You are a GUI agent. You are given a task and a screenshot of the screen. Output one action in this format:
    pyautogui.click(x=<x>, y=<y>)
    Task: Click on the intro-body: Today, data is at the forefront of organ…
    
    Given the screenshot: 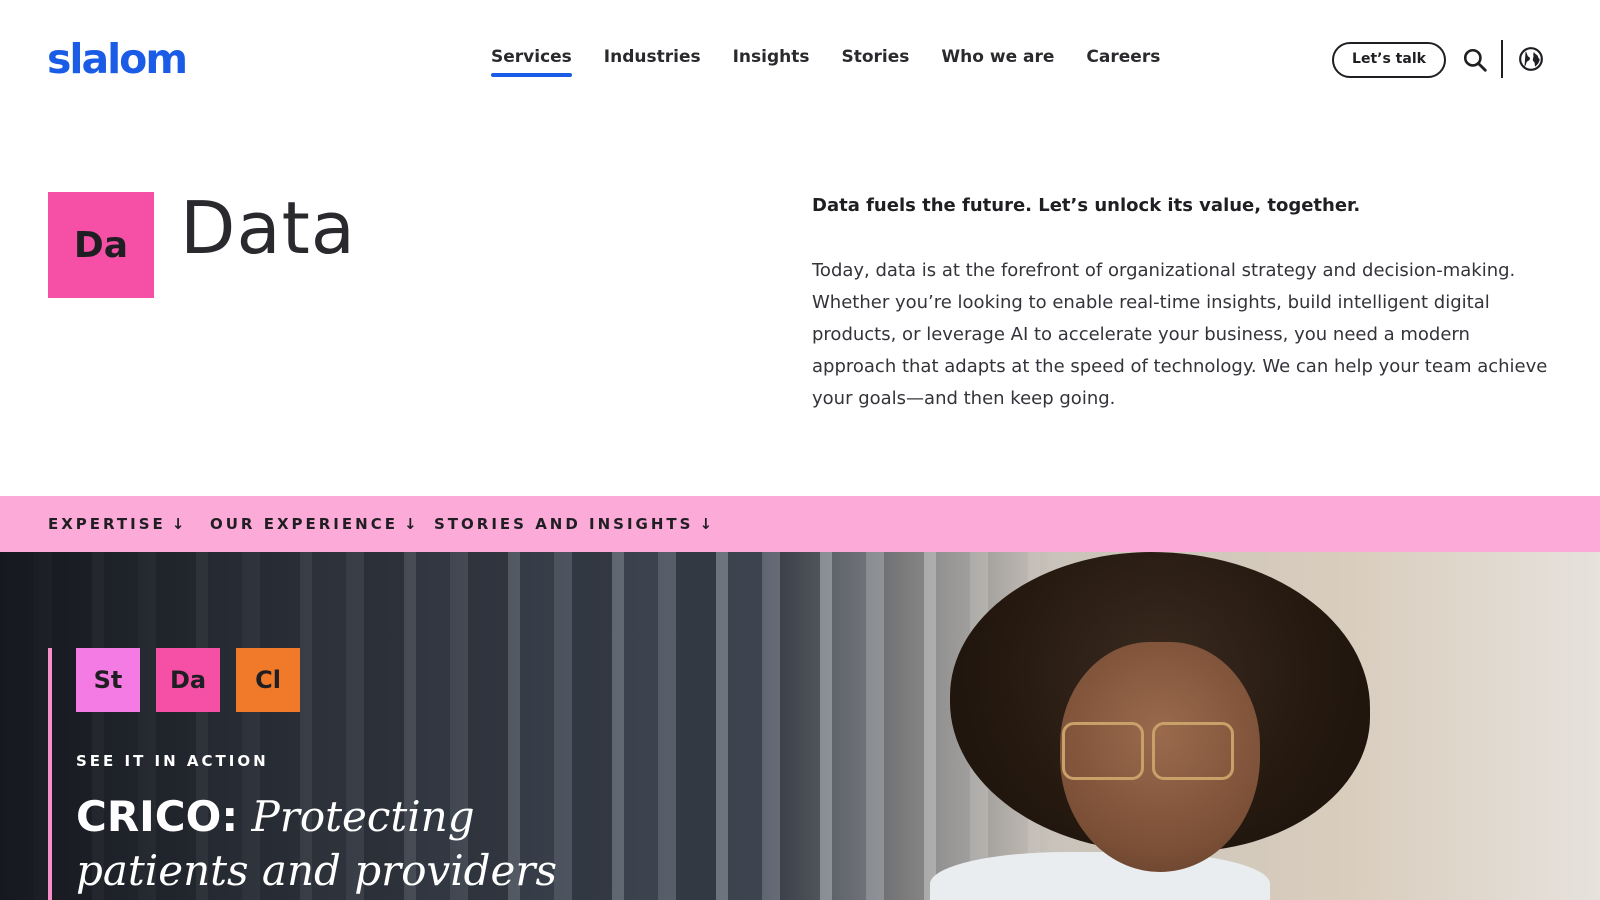 What is the action you would take?
    pyautogui.click(x=1180, y=334)
    